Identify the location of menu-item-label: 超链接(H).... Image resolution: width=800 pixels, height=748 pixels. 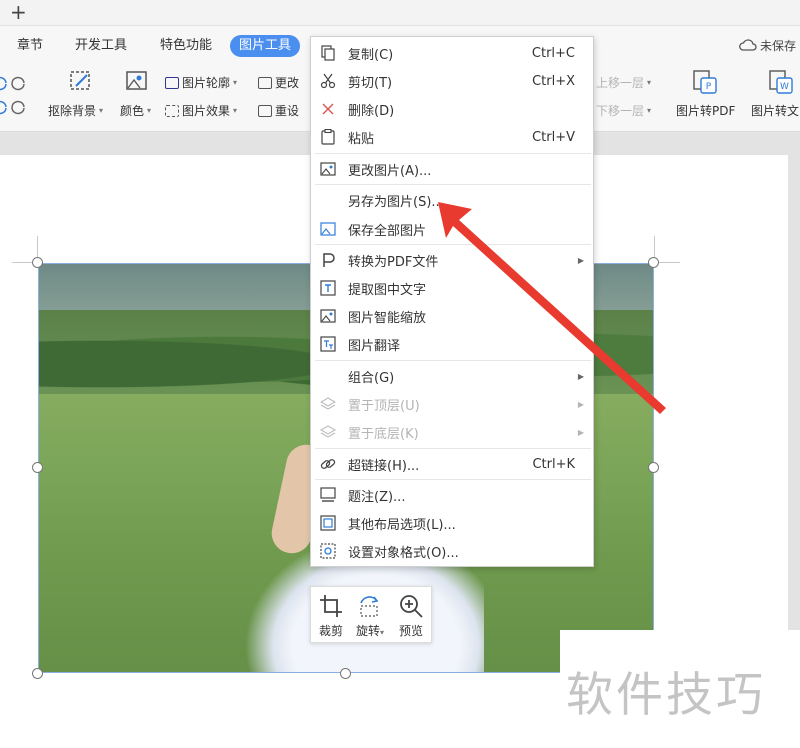
(384, 466).